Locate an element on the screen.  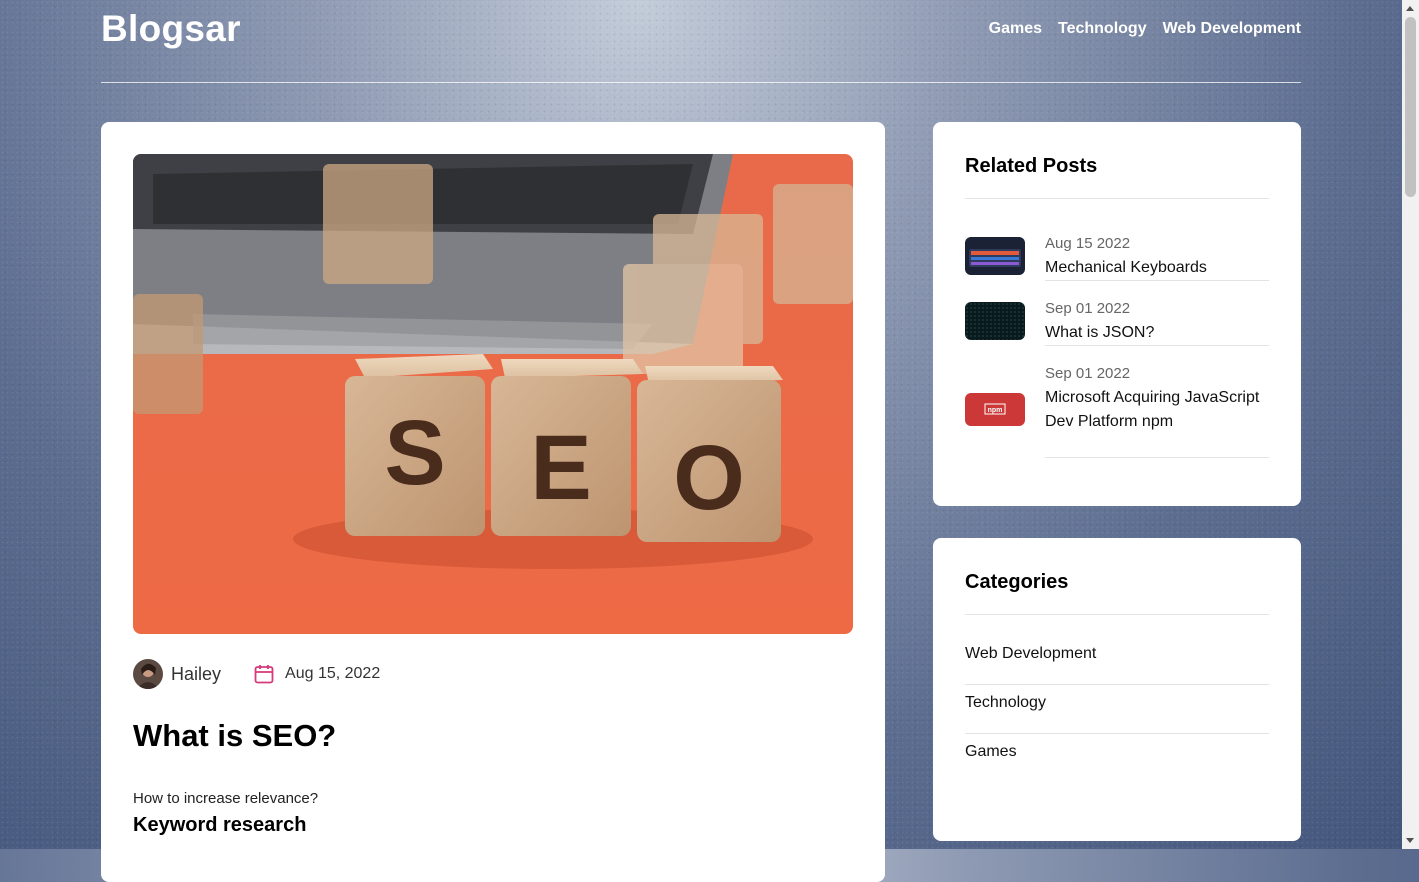
svg-text: O is located at coordinates (709, 478).